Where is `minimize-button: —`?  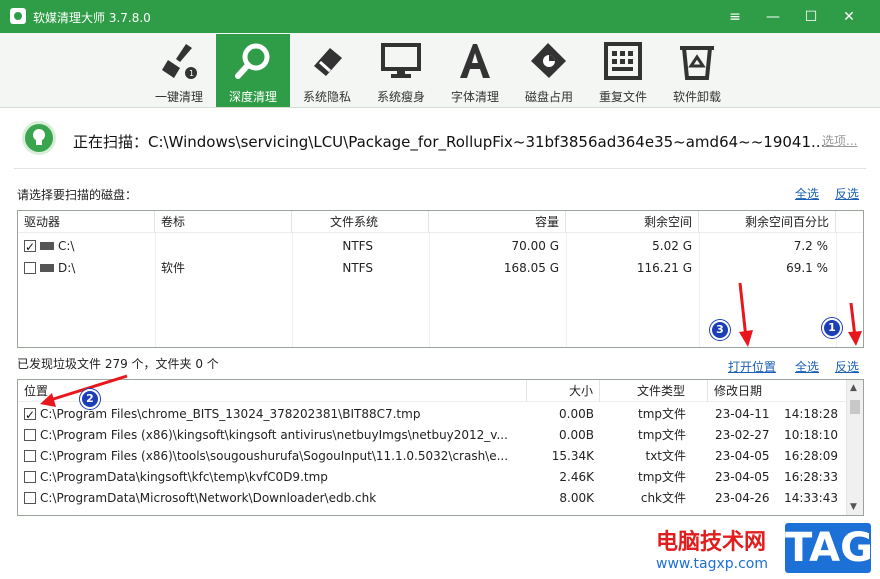 minimize-button: — is located at coordinates (773, 16).